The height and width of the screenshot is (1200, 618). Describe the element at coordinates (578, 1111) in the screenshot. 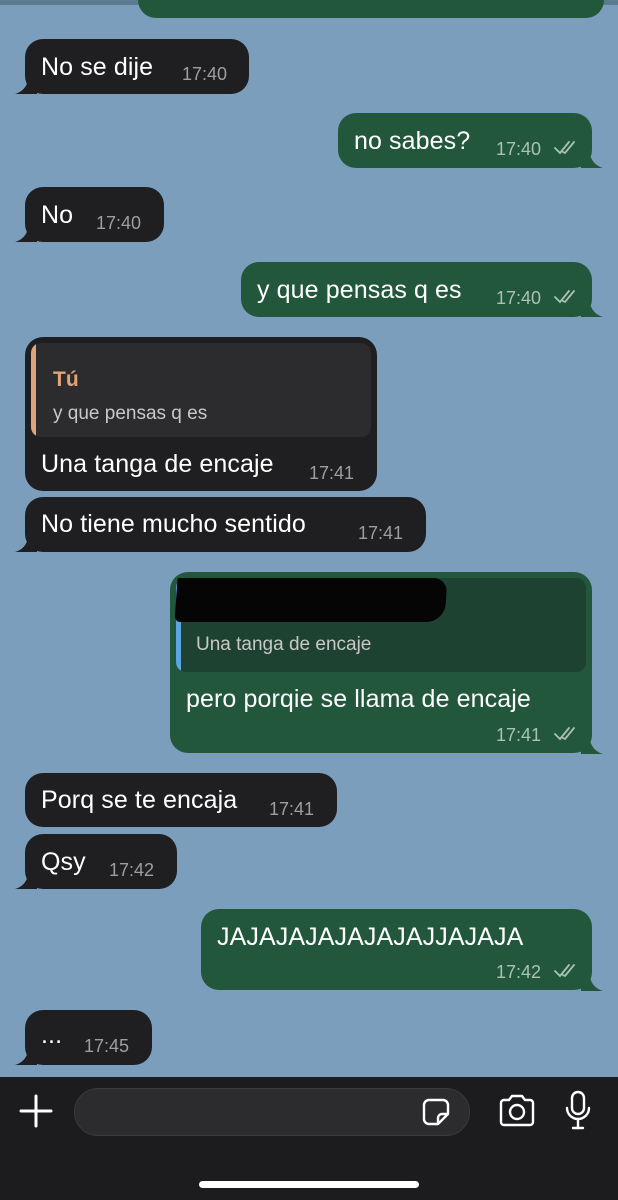

I see `microphone-icon` at that location.